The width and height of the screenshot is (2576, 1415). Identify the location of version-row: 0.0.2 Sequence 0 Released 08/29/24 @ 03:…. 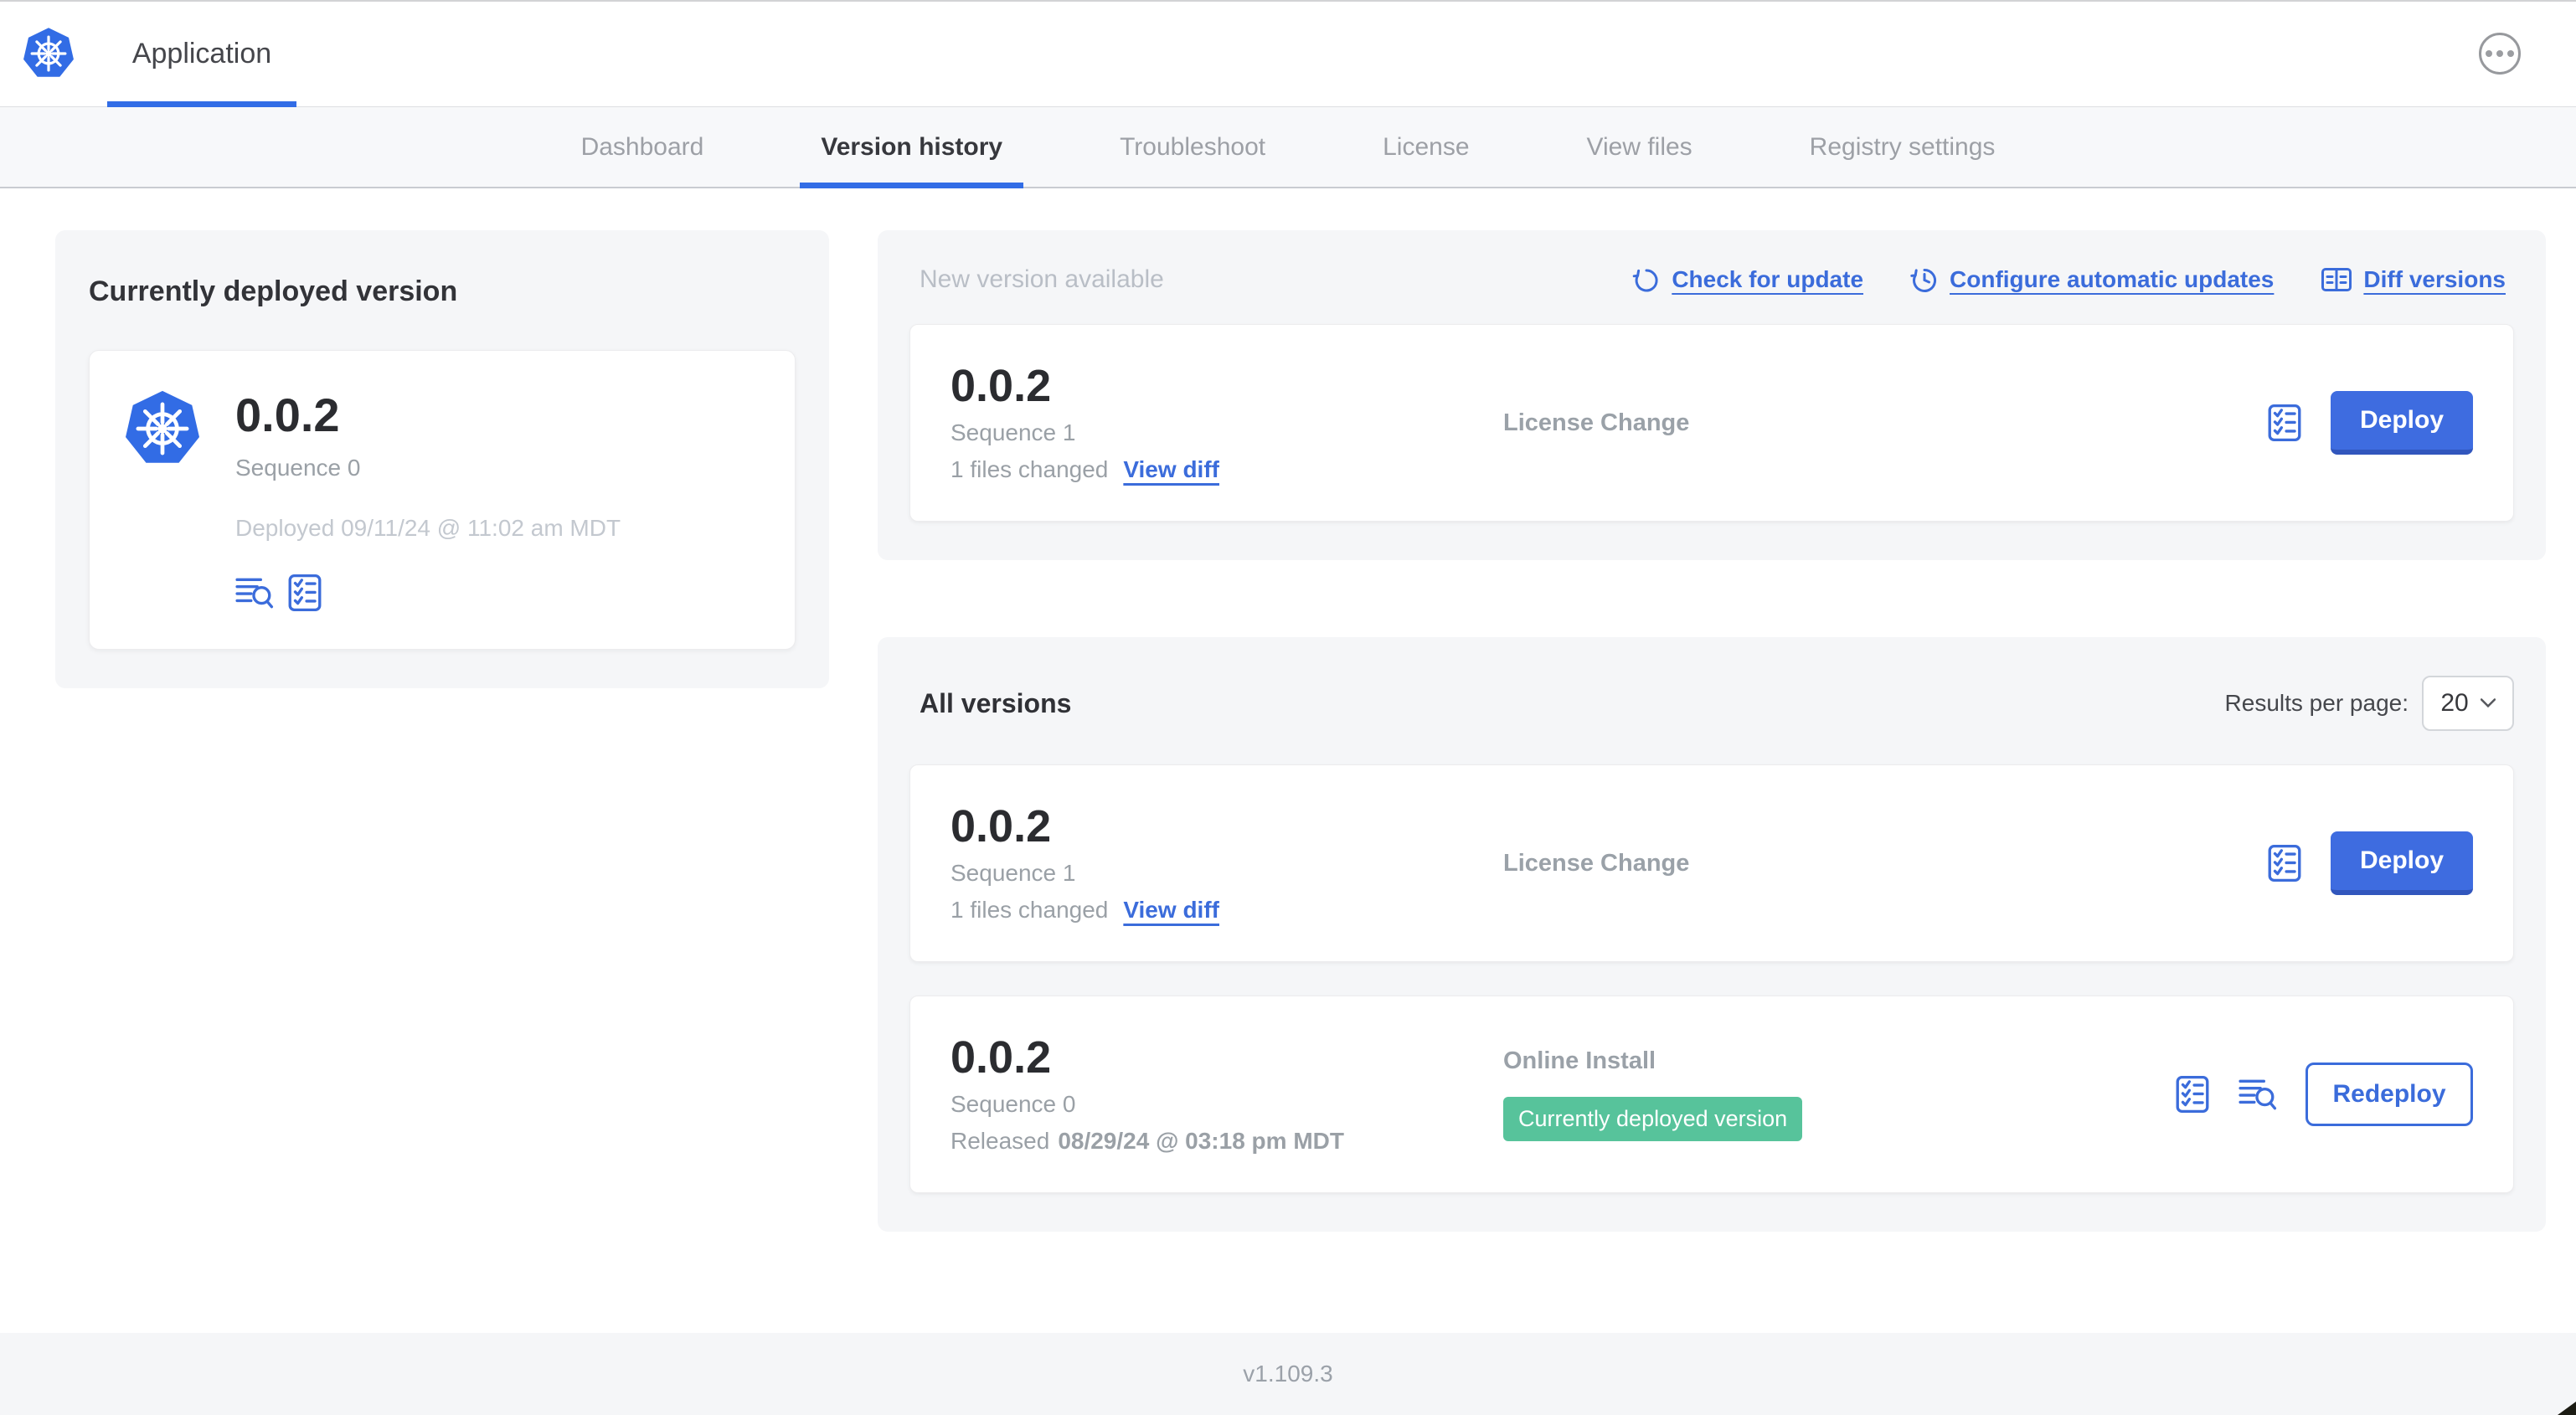
(1711, 1094).